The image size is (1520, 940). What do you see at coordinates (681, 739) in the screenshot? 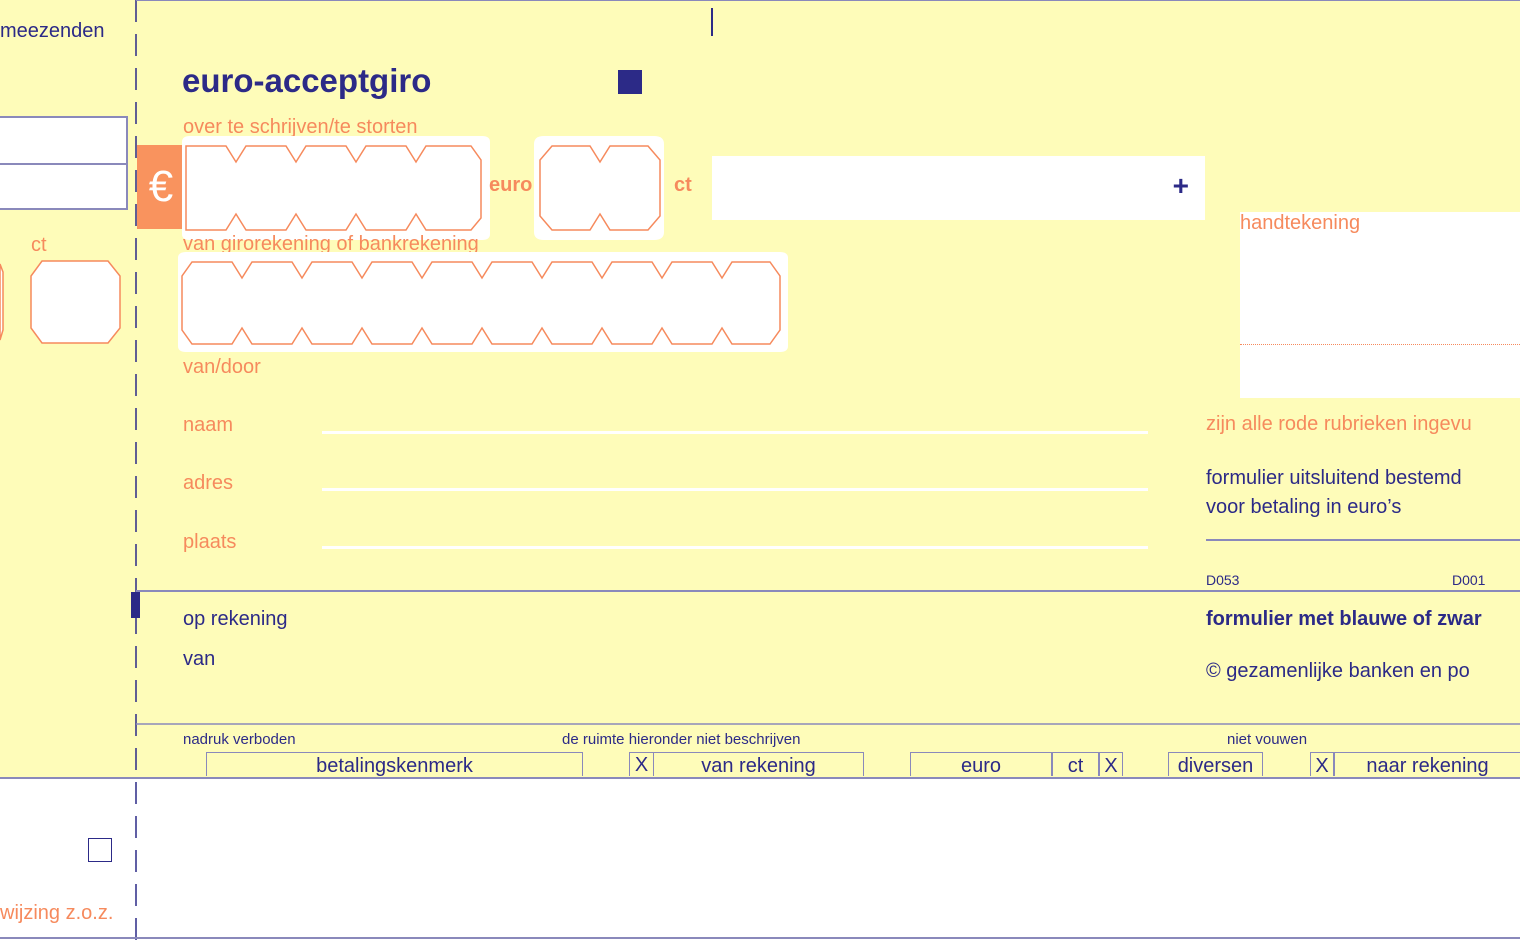
I see `no-write-notice: de ruimte hieronder niet beschrijven` at bounding box center [681, 739].